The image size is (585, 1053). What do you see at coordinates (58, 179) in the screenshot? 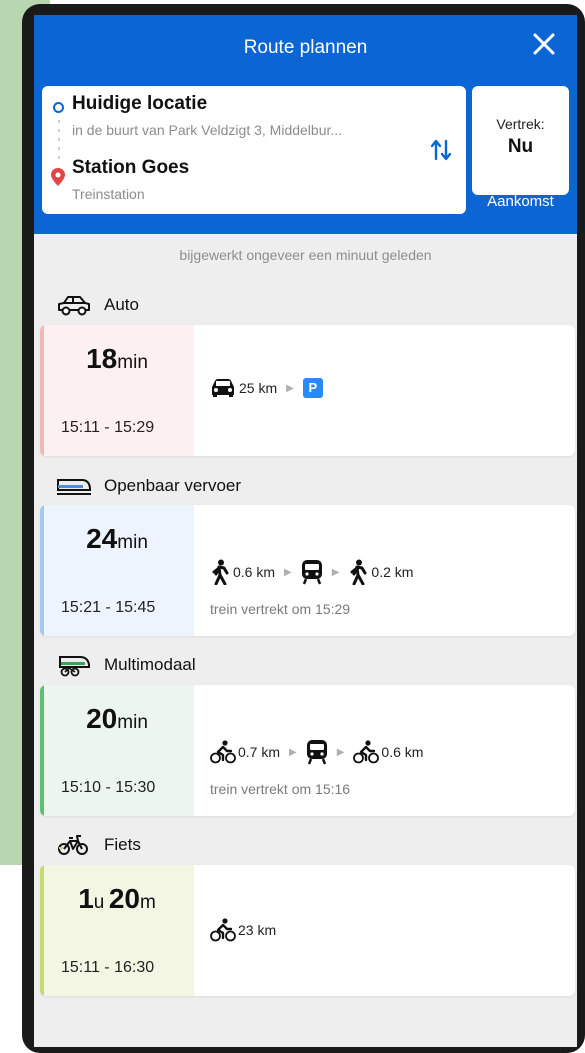
I see `destination-pin-icon` at bounding box center [58, 179].